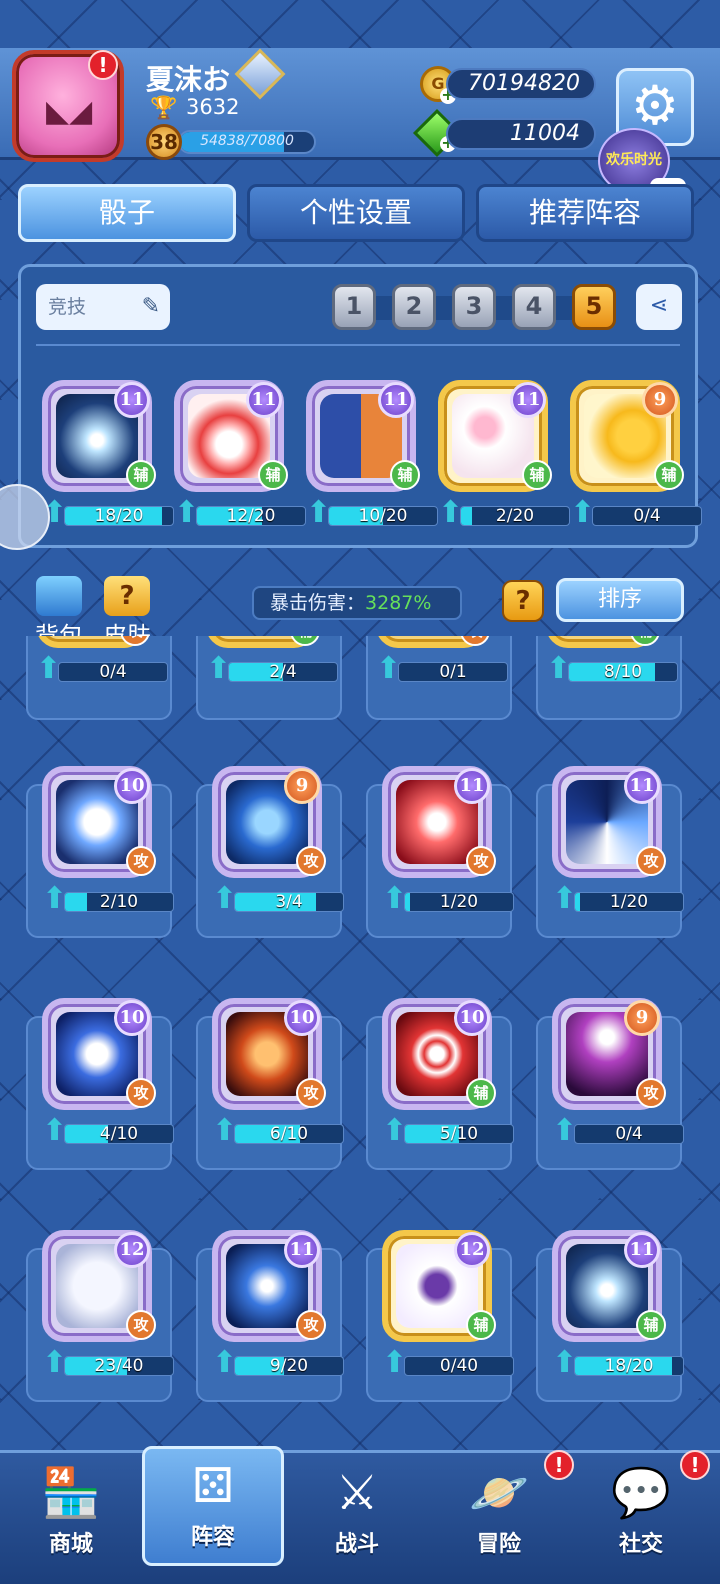 Image resolution: width=720 pixels, height=1584 pixels. I want to click on deck-slot-3: 3, so click(474, 307).